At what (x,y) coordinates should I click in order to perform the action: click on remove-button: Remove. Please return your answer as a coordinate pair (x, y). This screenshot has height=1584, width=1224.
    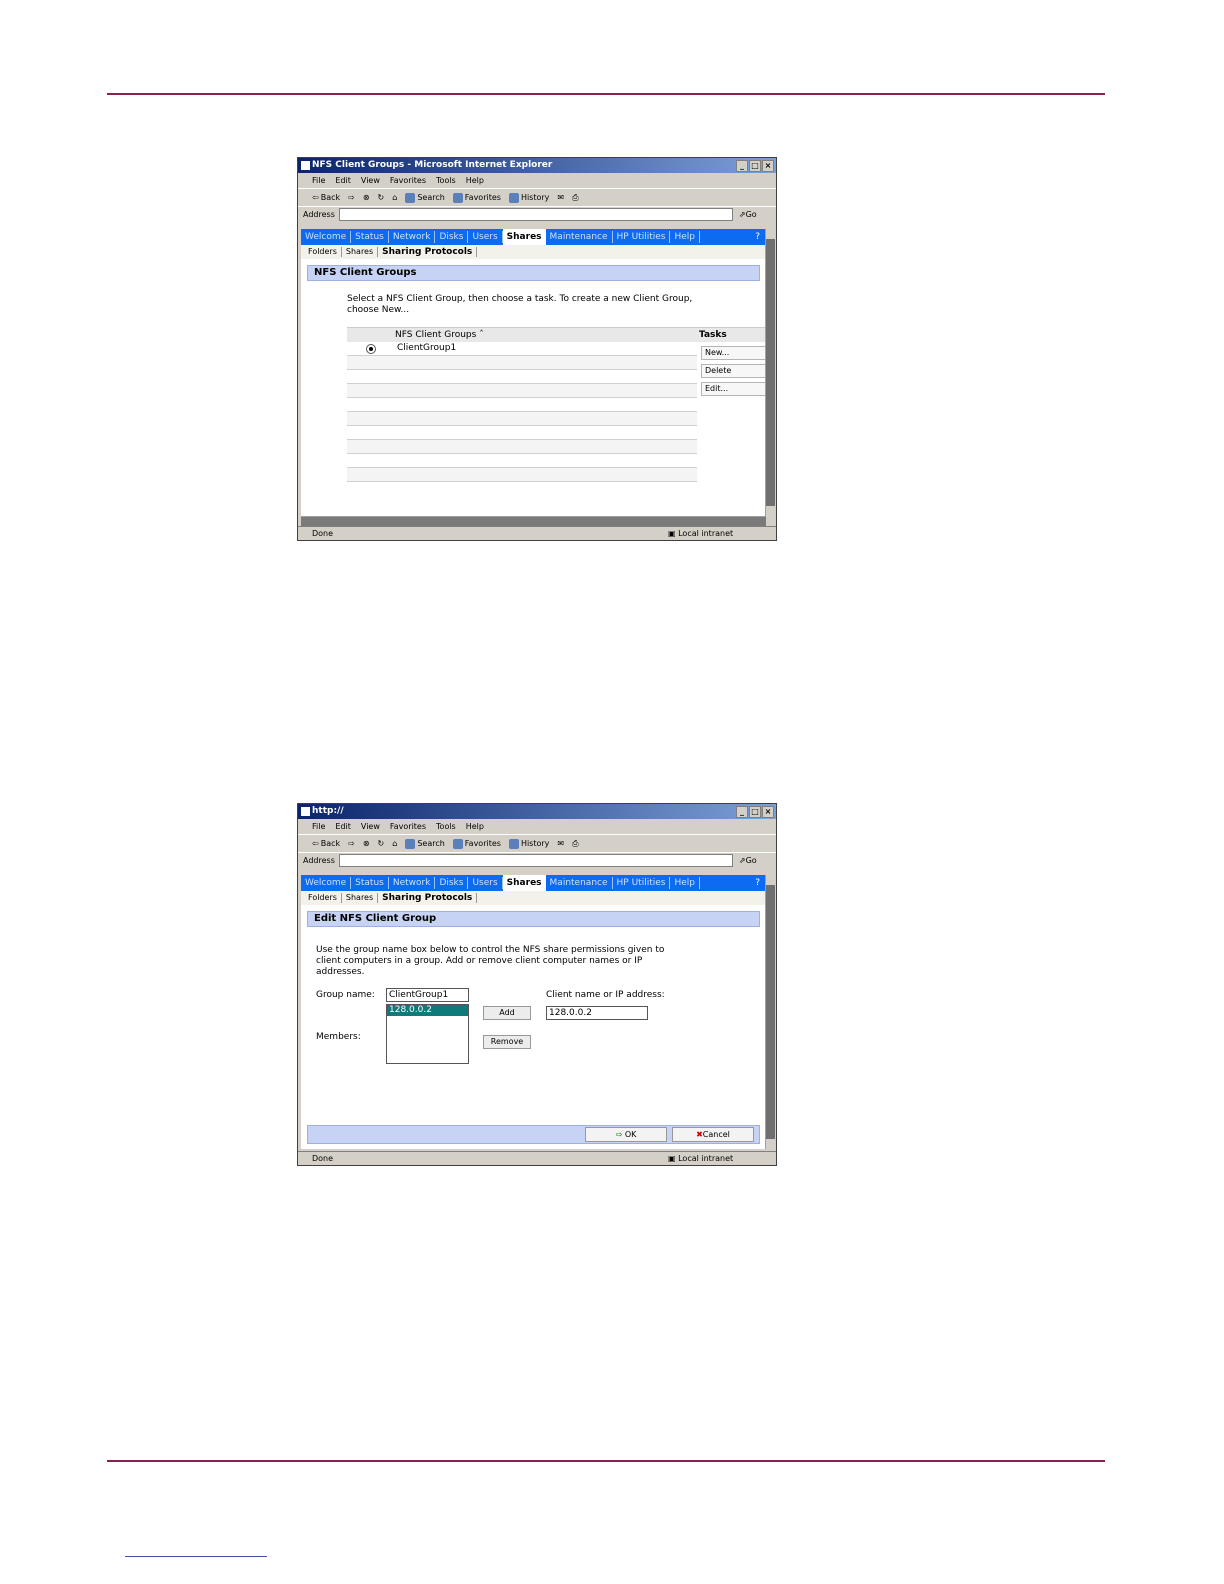
    Looking at the image, I should click on (507, 1042).